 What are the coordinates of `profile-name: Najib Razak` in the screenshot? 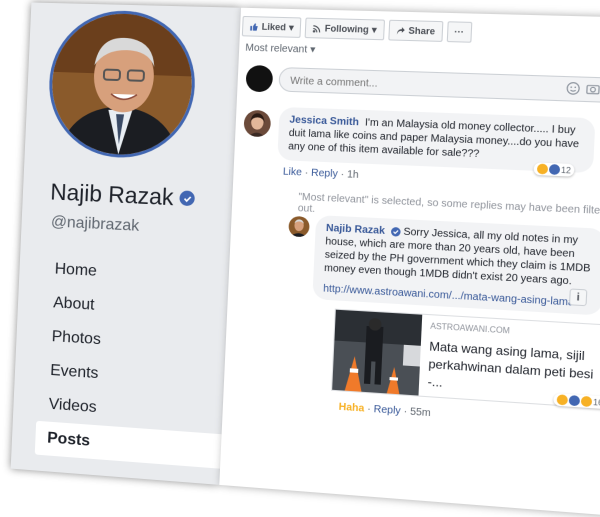 It's located at (123, 196).